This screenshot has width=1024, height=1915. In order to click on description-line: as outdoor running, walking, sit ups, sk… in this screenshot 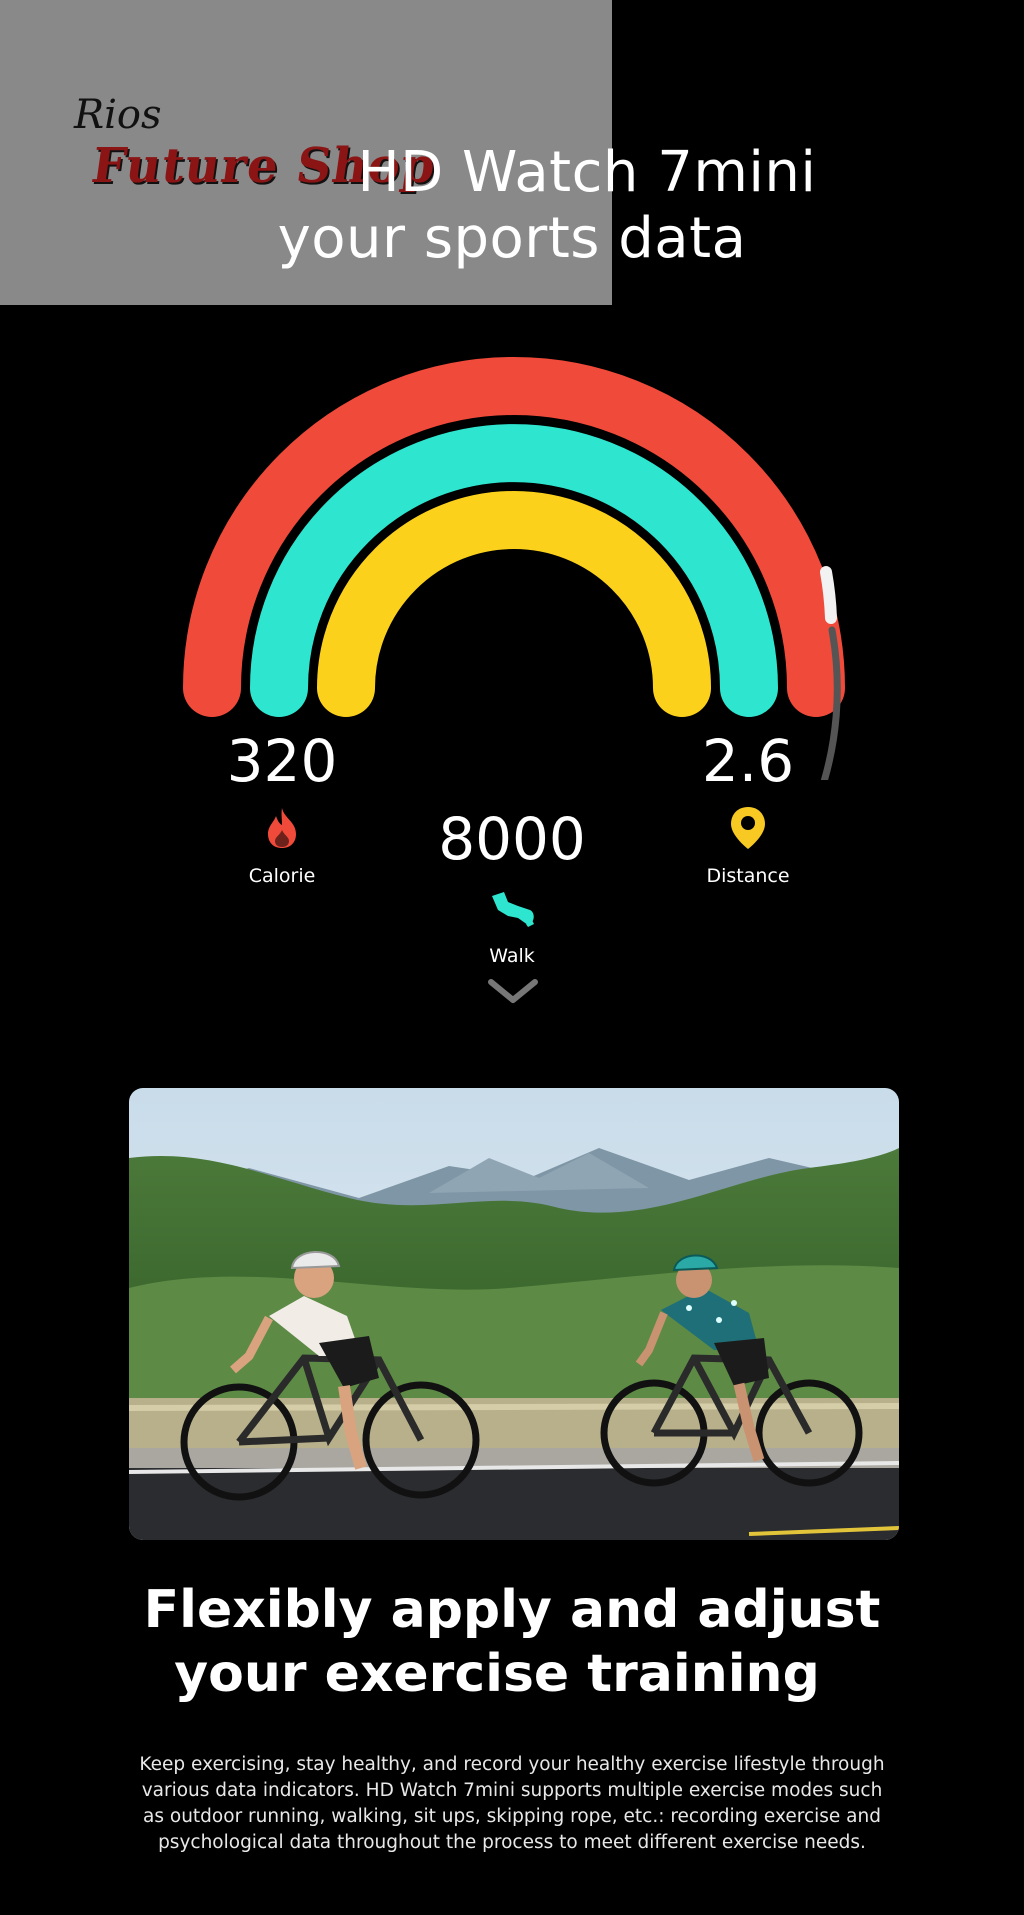, I will do `click(512, 1816)`.